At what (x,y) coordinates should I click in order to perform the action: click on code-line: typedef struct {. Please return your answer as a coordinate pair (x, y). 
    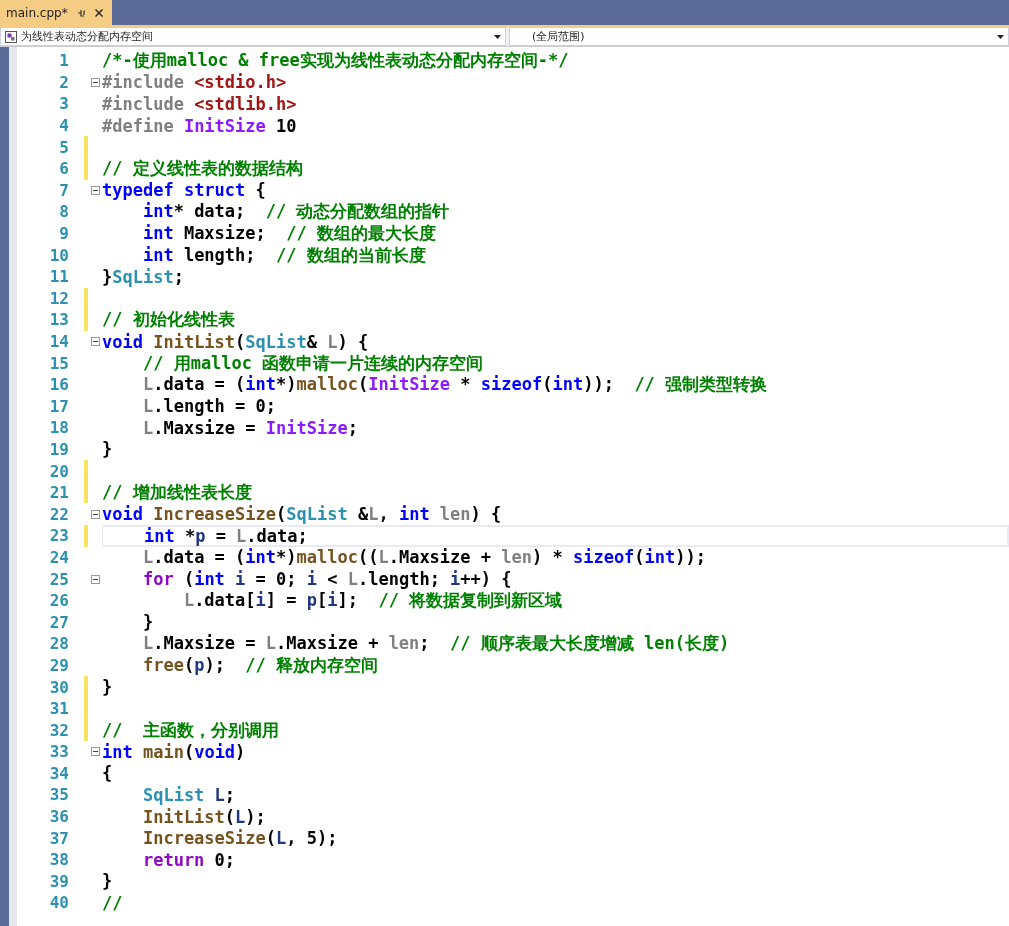
    Looking at the image, I should click on (184, 190).